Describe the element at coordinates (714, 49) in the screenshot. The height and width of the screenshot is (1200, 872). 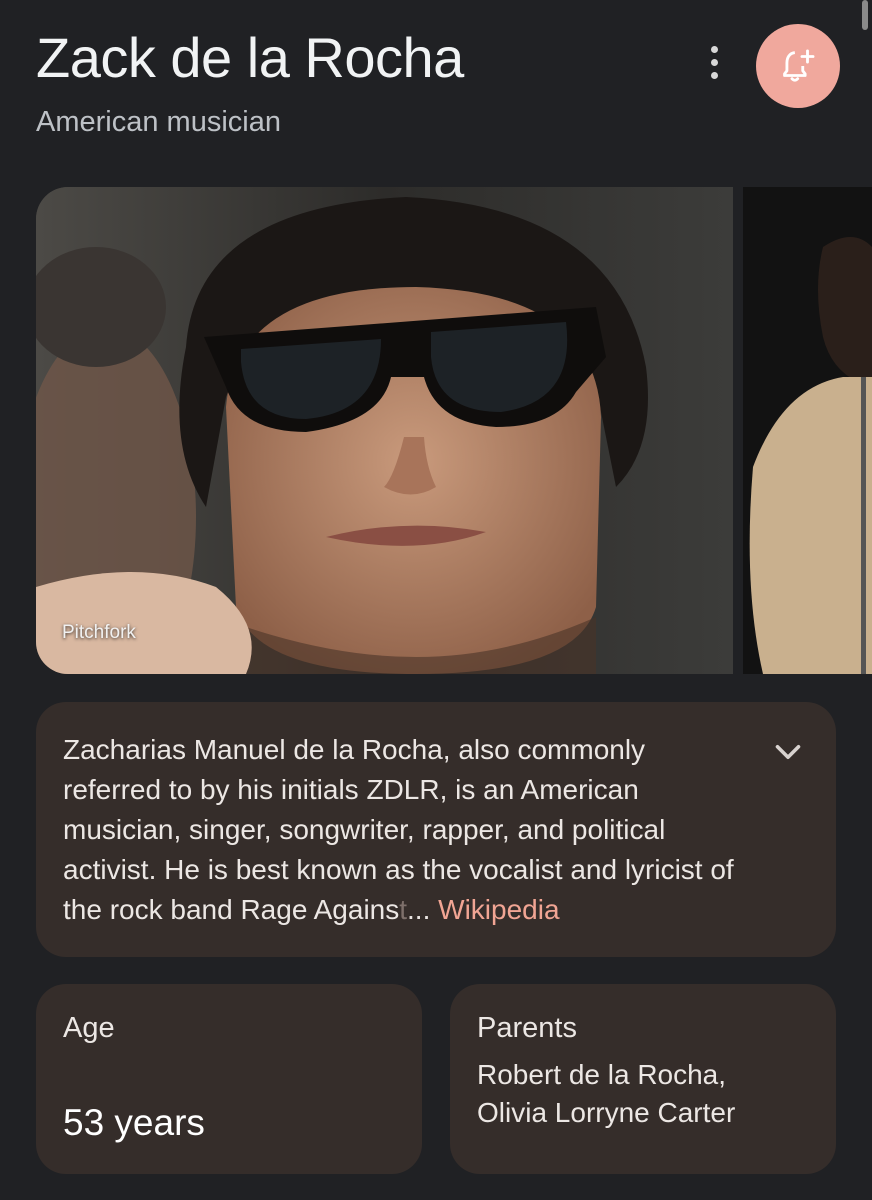
I see `more-vert-icon` at that location.